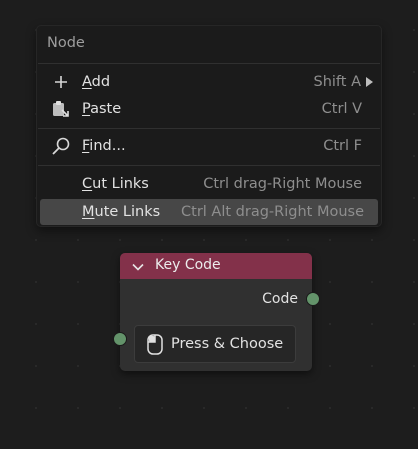 This screenshot has width=418, height=449. Describe the element at coordinates (272, 212) in the screenshot. I see `shortcut-text: Ctrl Alt drag-Right Mouse` at that location.